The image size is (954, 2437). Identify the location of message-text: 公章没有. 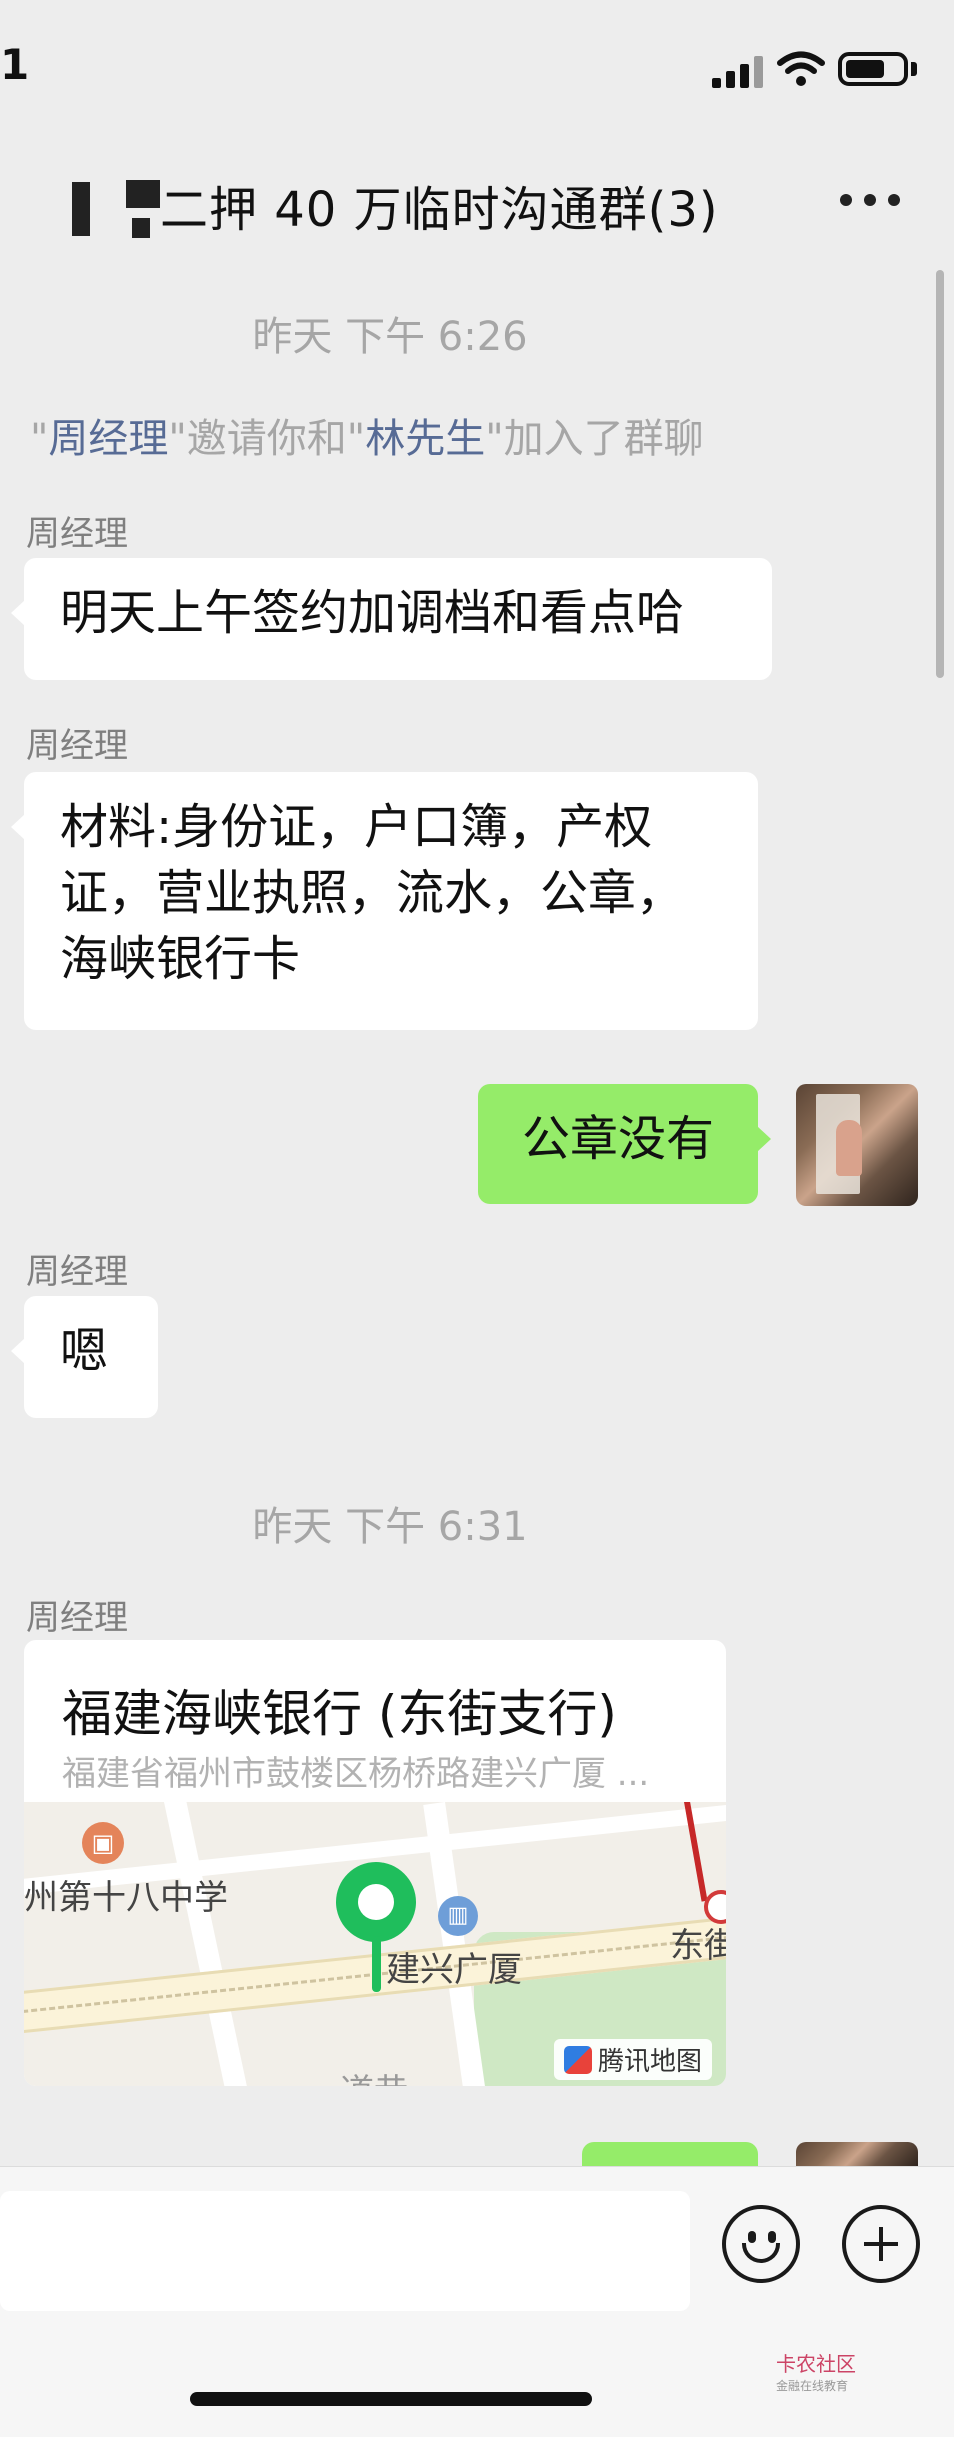
(617, 1139).